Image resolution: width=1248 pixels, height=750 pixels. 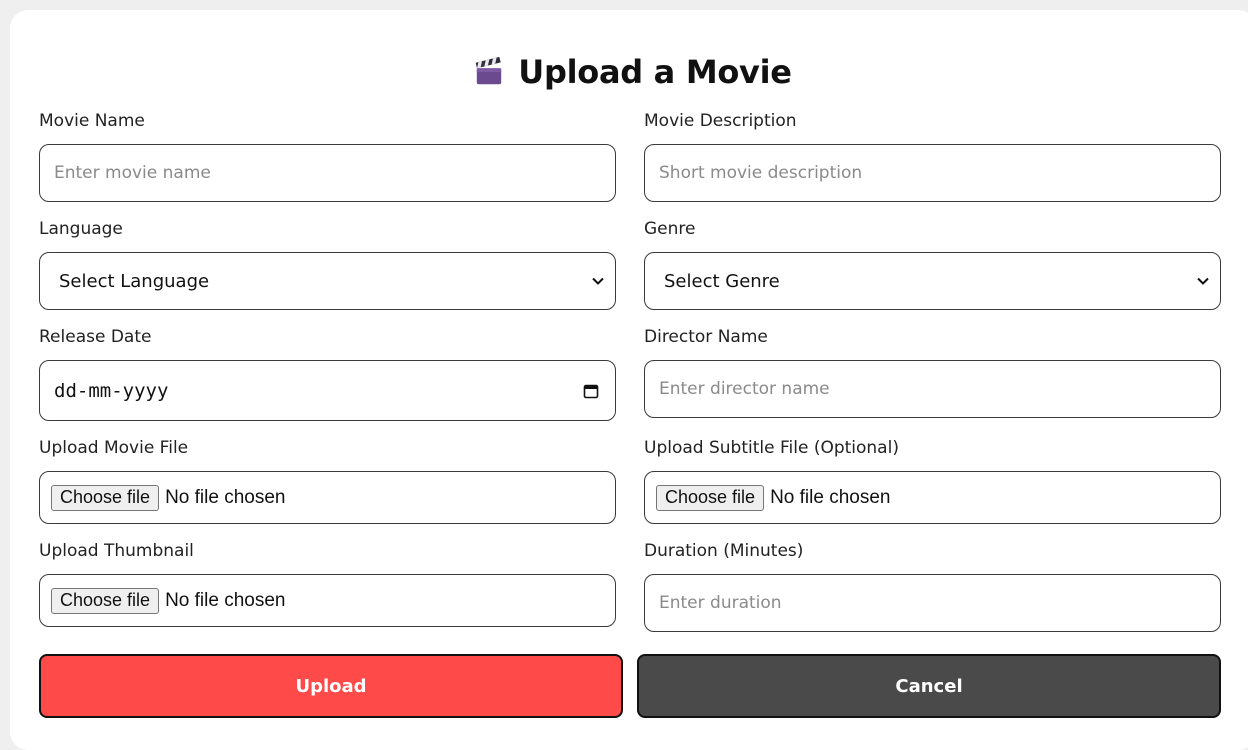 I want to click on genre-label: Genre, so click(x=670, y=229).